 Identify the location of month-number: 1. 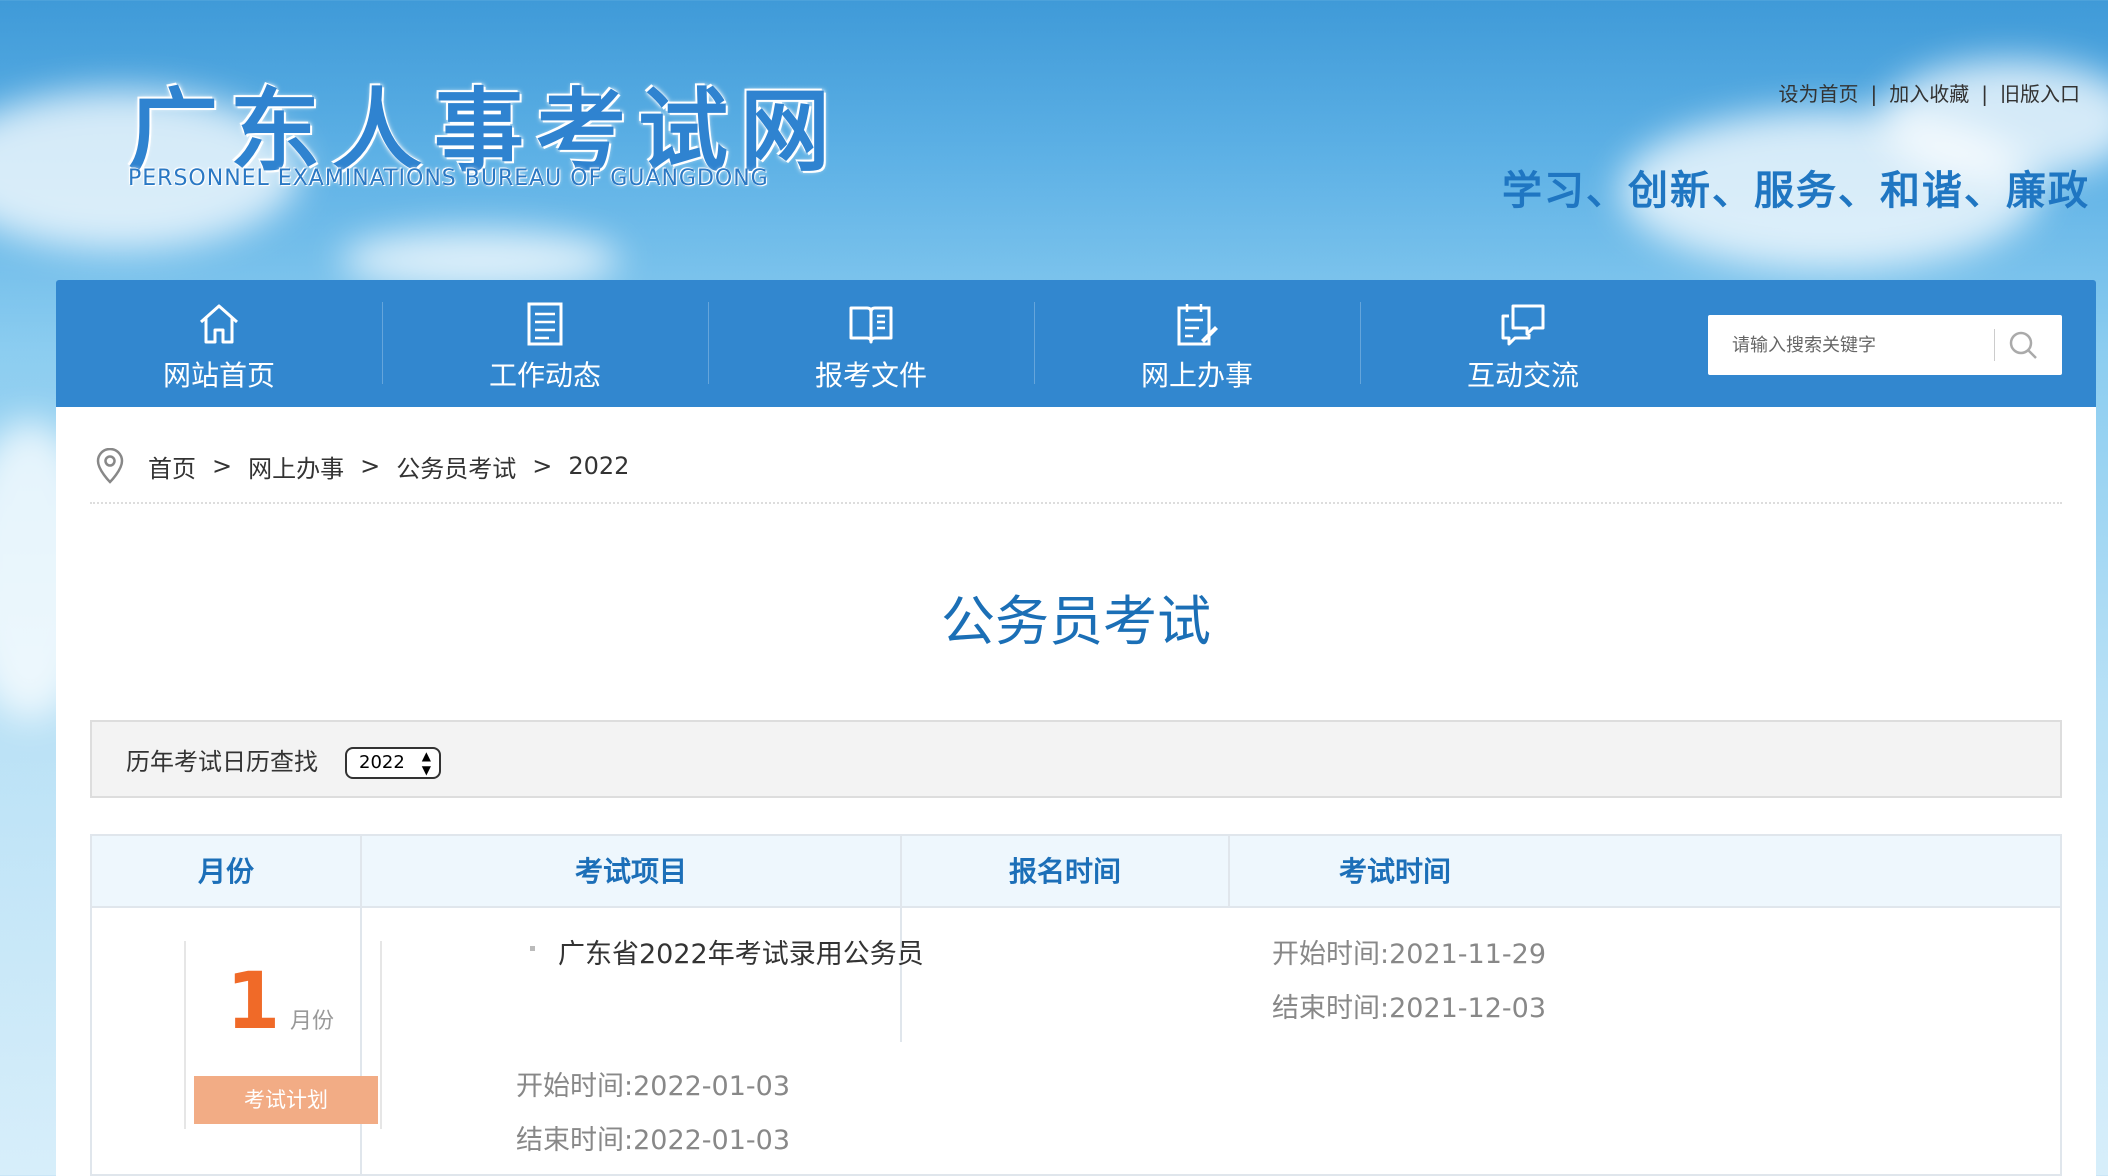
(253, 1002).